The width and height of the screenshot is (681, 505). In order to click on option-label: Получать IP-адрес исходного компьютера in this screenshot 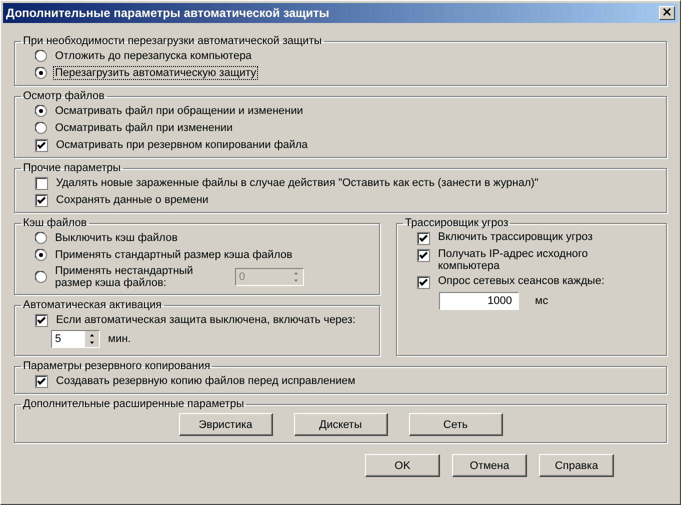, I will do `click(513, 260)`.